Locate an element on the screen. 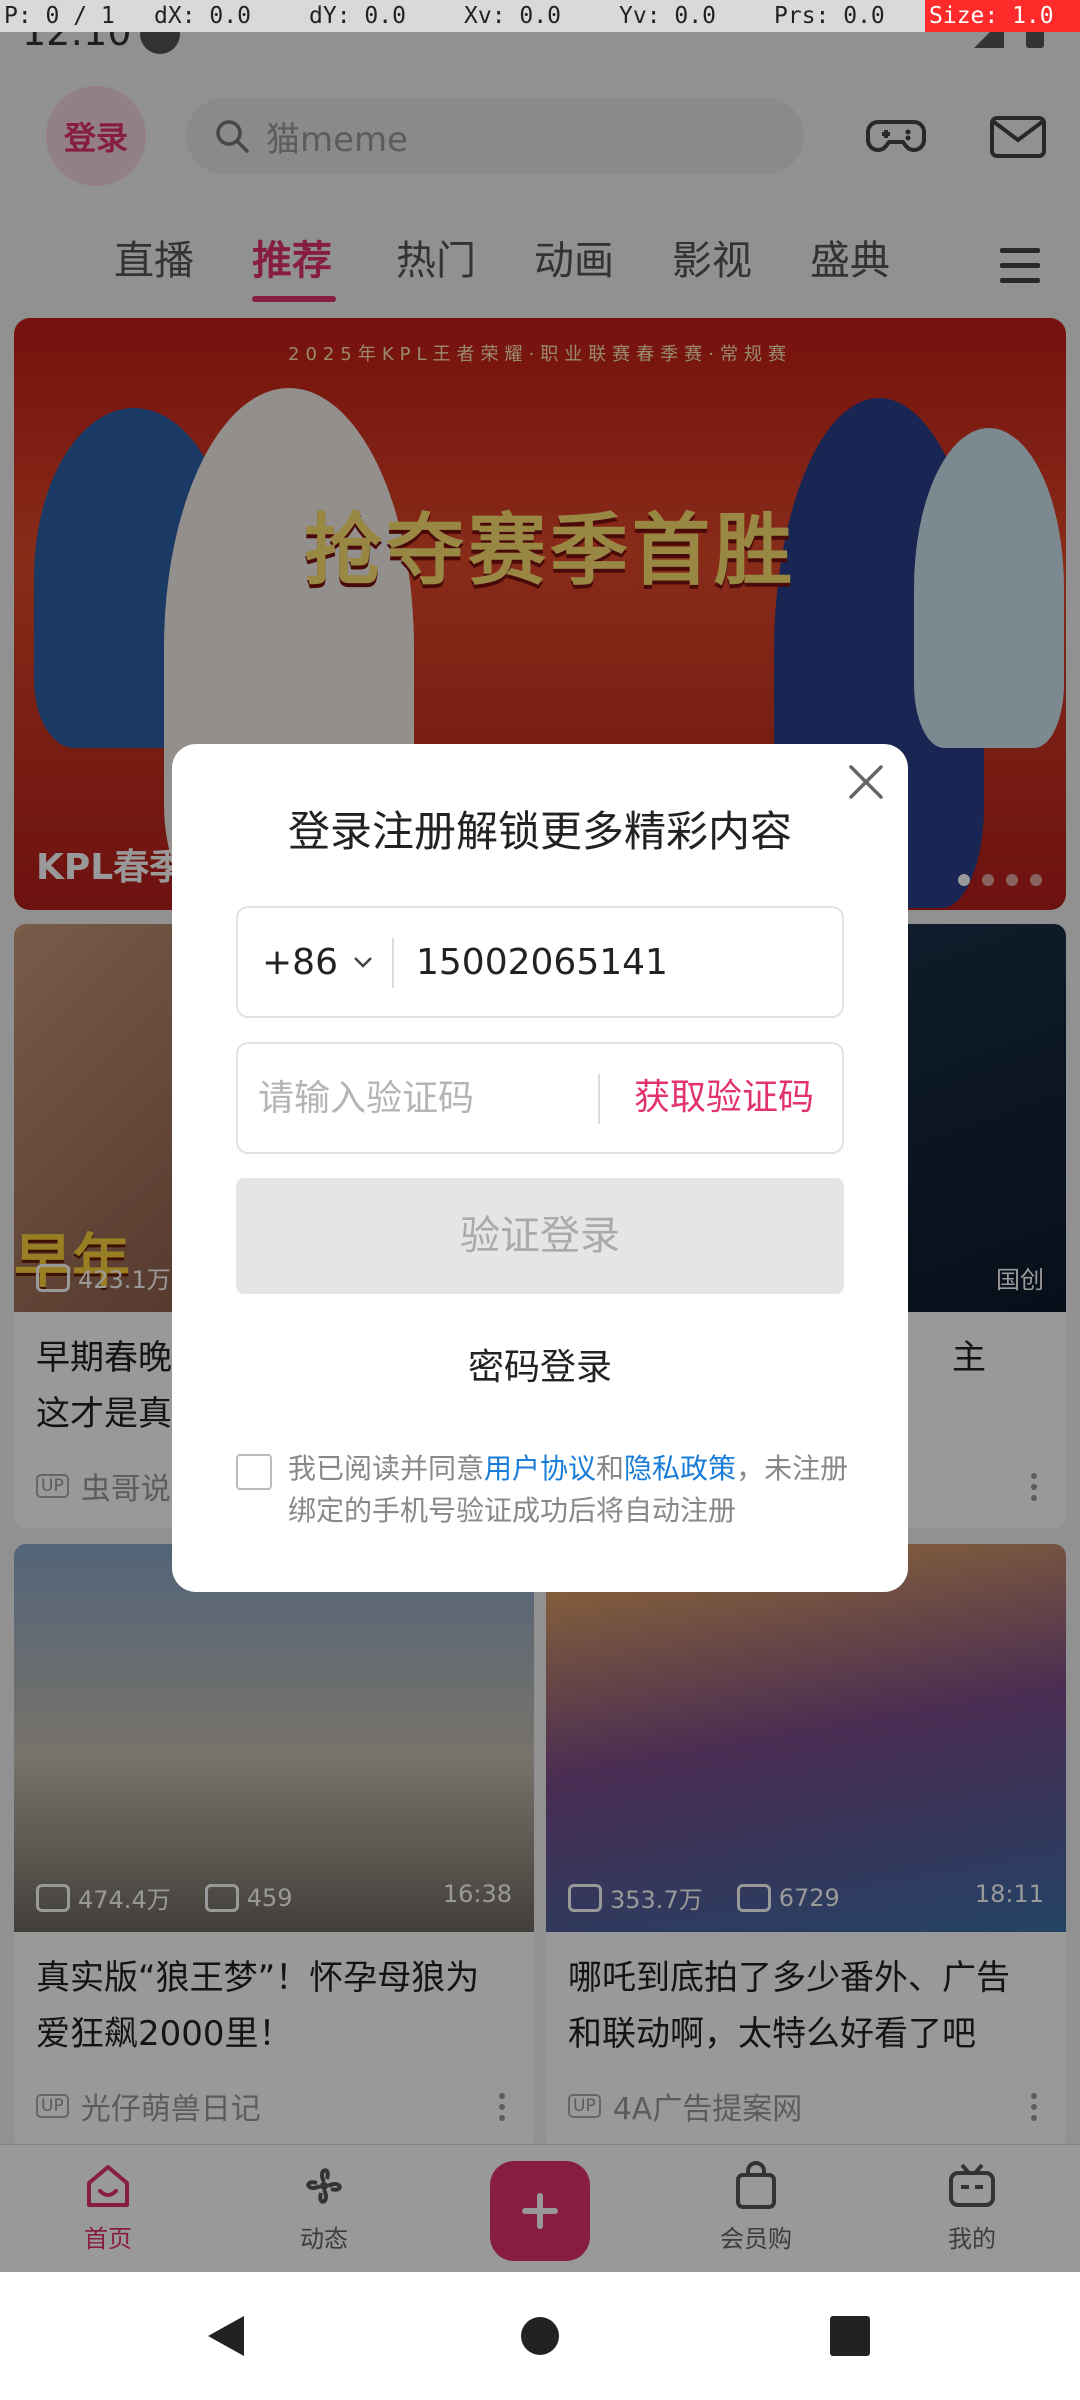 This screenshot has width=1080, height=2400. privacy-policy-link: 隐私政策 is located at coordinates (680, 1468).